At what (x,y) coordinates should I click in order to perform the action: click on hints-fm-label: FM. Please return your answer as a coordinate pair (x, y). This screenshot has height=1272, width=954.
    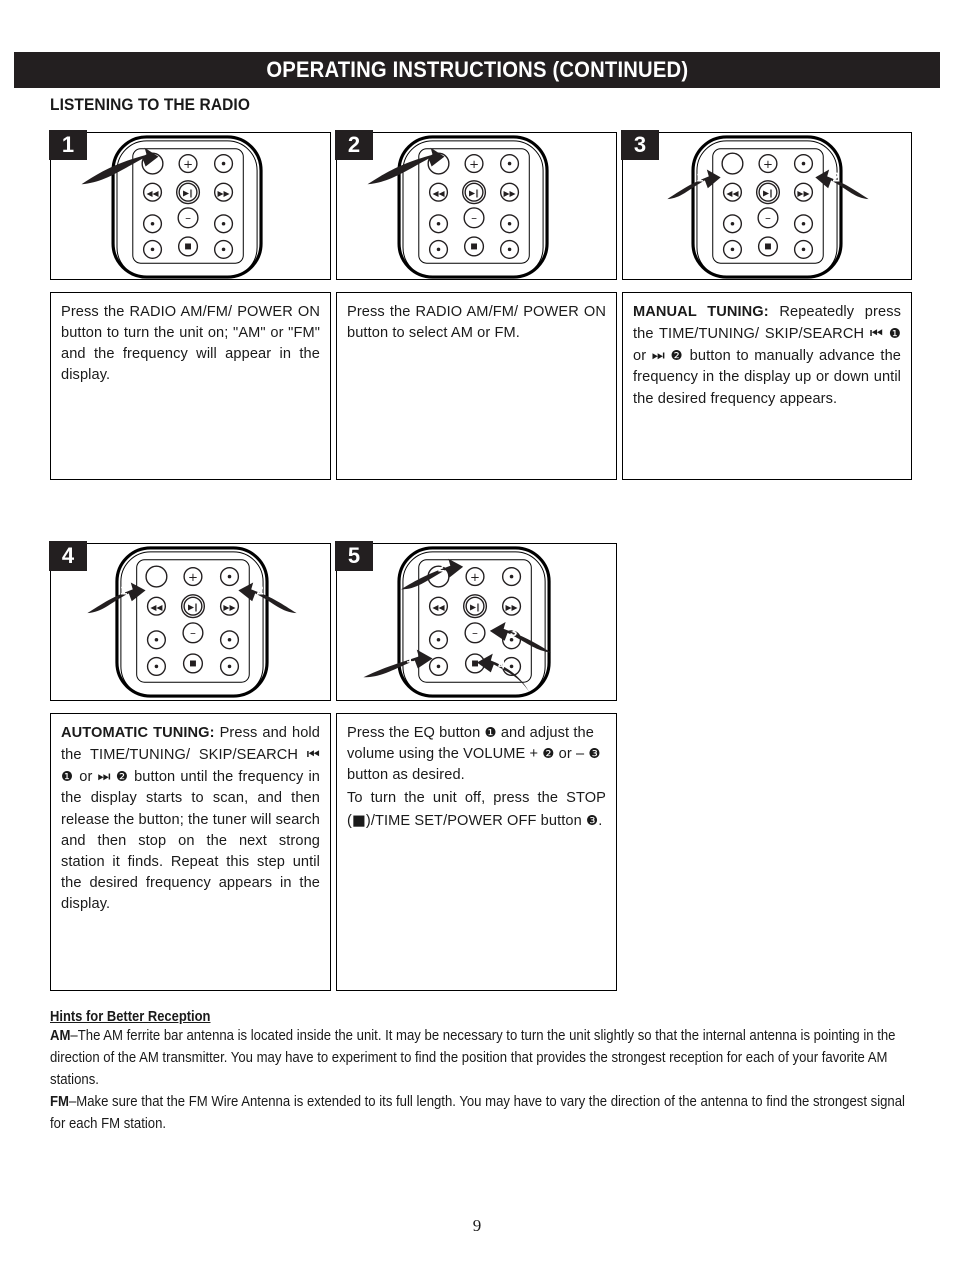
    Looking at the image, I should click on (59, 1101).